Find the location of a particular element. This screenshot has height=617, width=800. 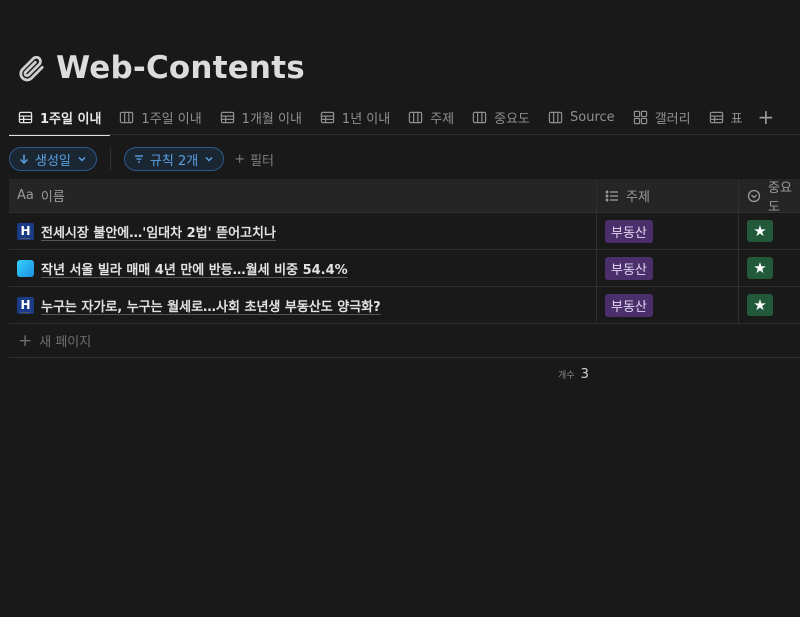

count-value: 3 is located at coordinates (584, 374).